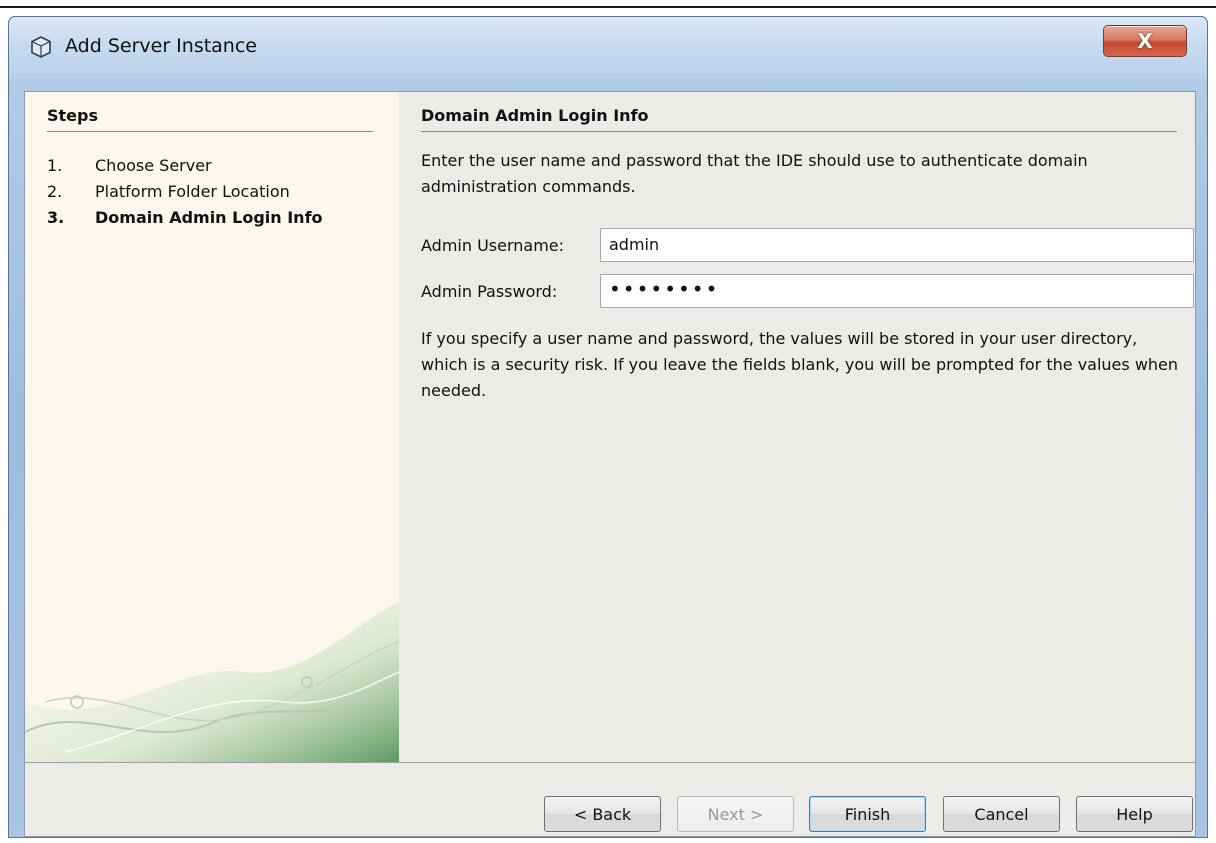 This screenshot has height=843, width=1216. What do you see at coordinates (212, 682) in the screenshot?
I see `decorative-swirl-graphic` at bounding box center [212, 682].